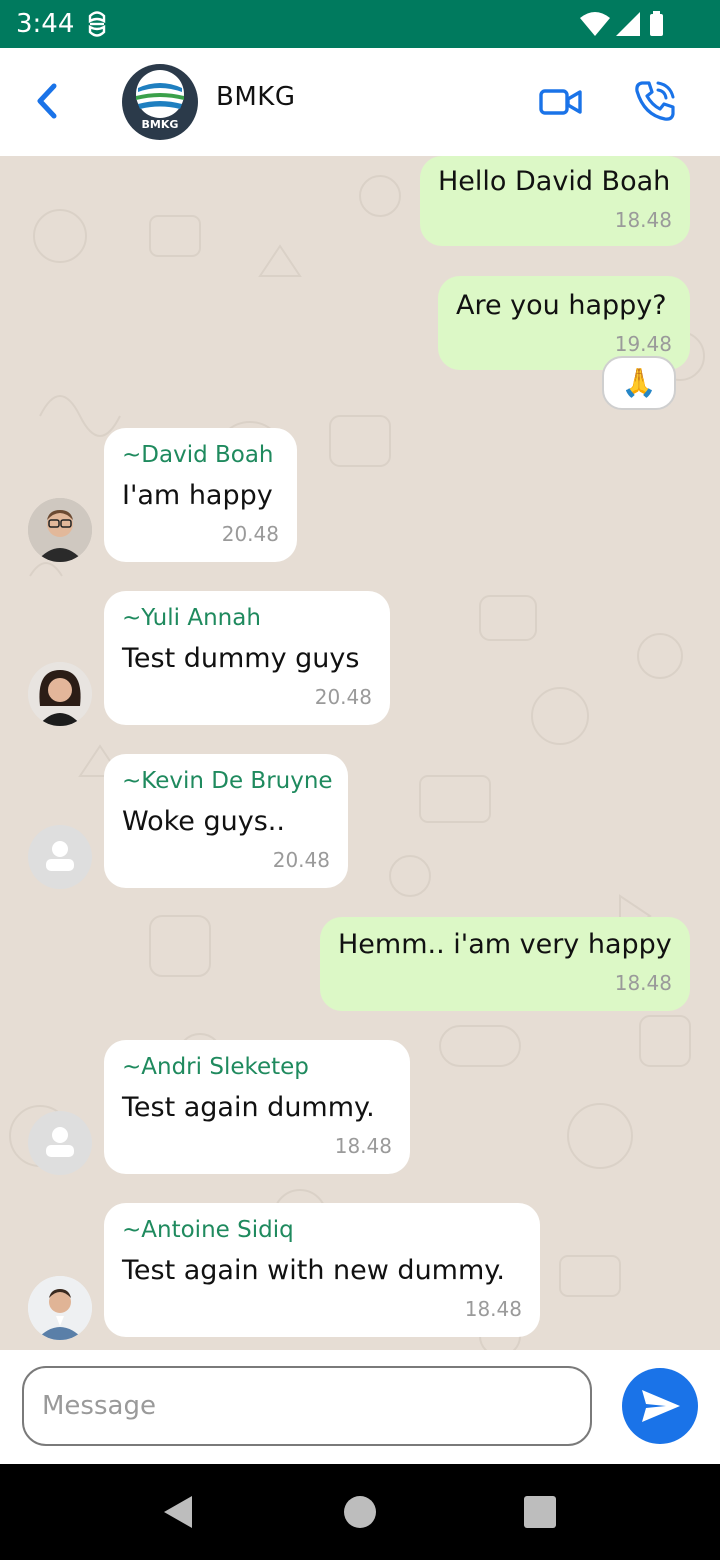  I want to click on status-bar: 3:44, so click(360, 24).